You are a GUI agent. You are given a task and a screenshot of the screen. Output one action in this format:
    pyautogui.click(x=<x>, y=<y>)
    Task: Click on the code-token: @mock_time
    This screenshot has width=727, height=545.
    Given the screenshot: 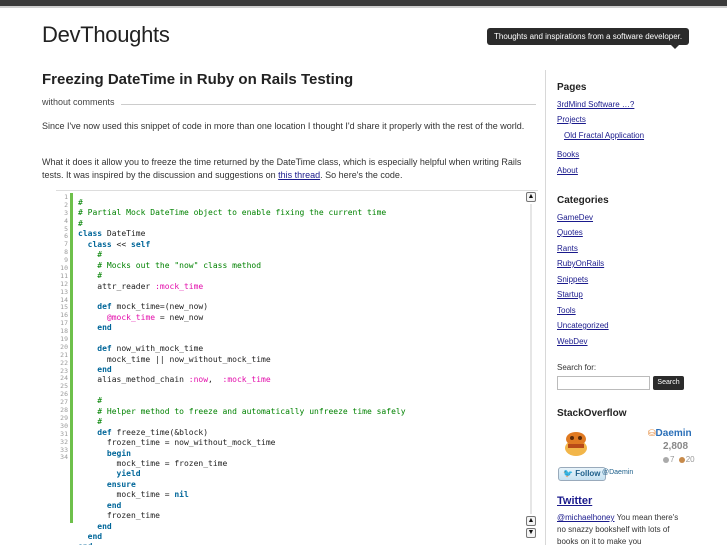 What is the action you would take?
    pyautogui.click(x=131, y=317)
    